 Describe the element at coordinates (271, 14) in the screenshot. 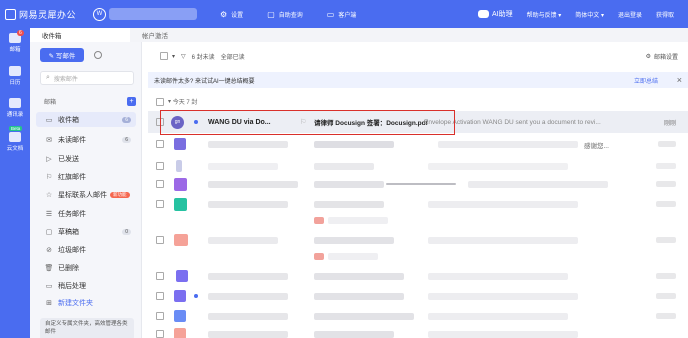

I see `query-icon: ▢` at that location.